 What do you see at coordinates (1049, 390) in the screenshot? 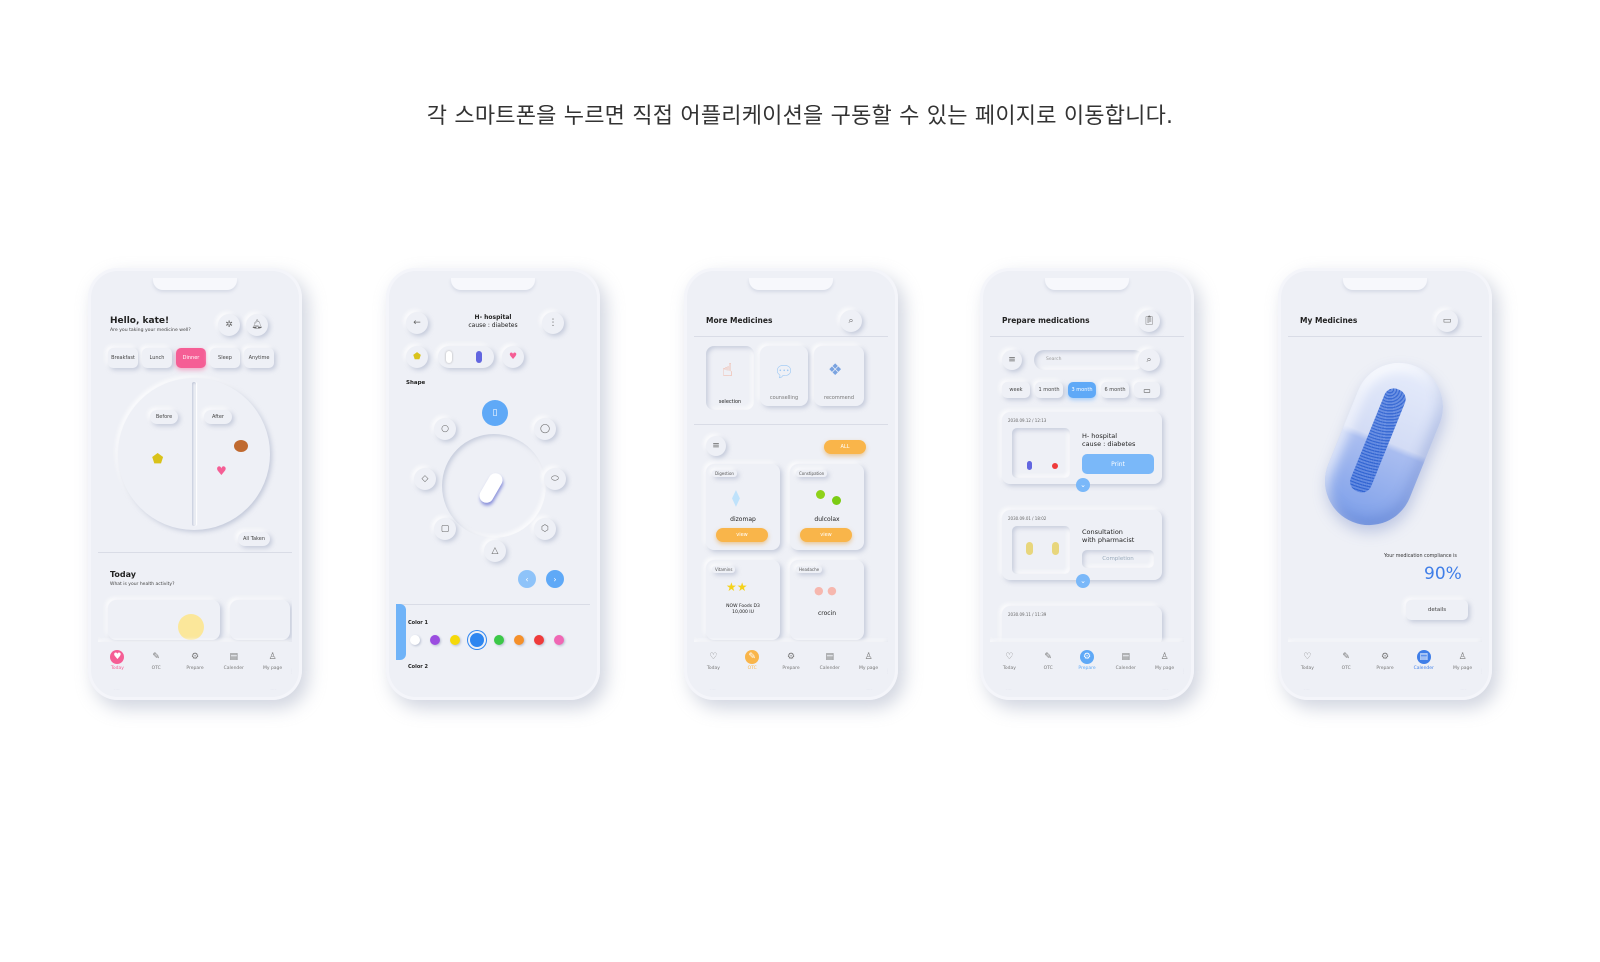
I see `period-1-month: 1 month` at bounding box center [1049, 390].